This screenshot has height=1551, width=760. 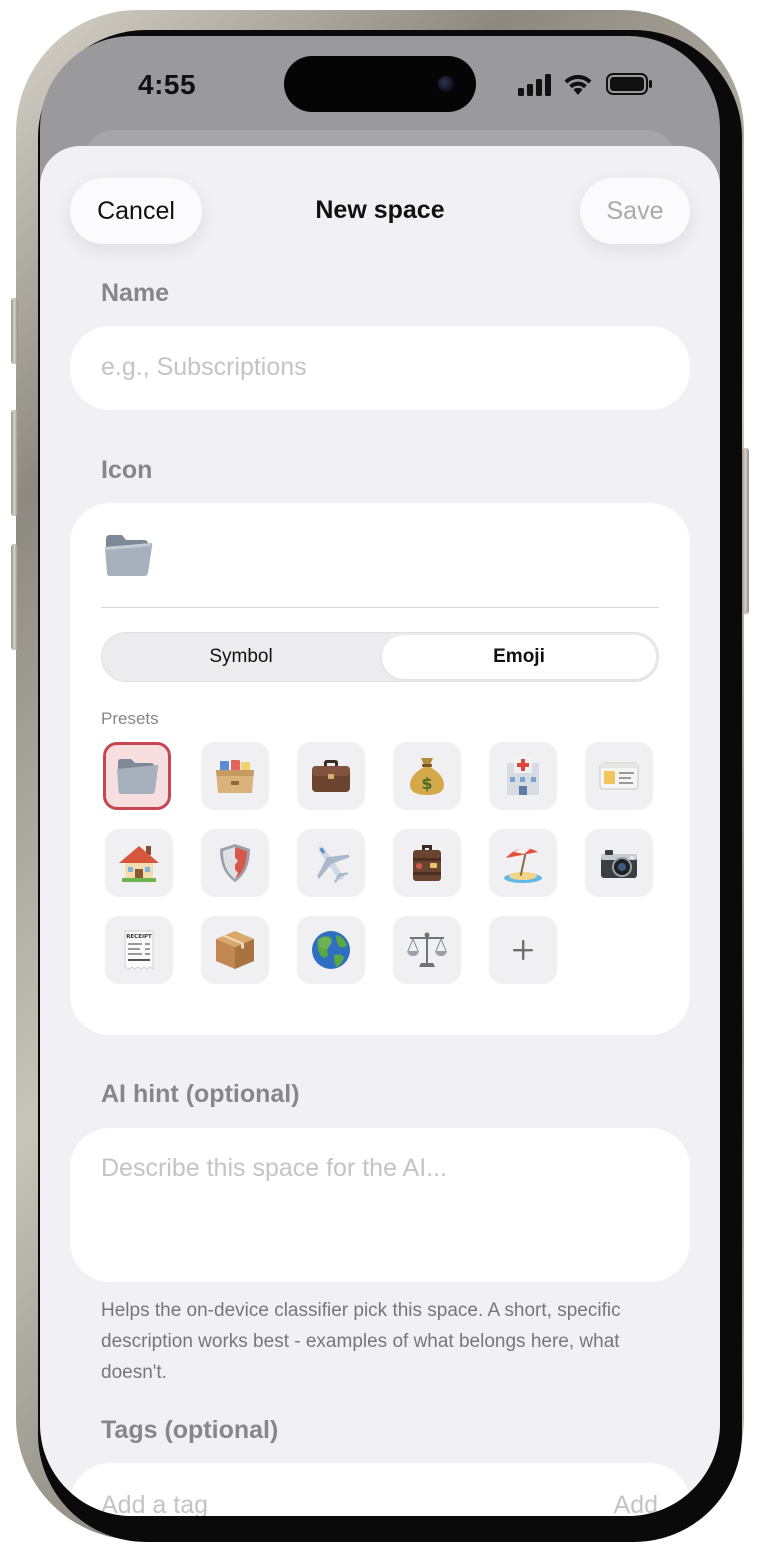 I want to click on segment-emoji: Emoji, so click(x=519, y=657).